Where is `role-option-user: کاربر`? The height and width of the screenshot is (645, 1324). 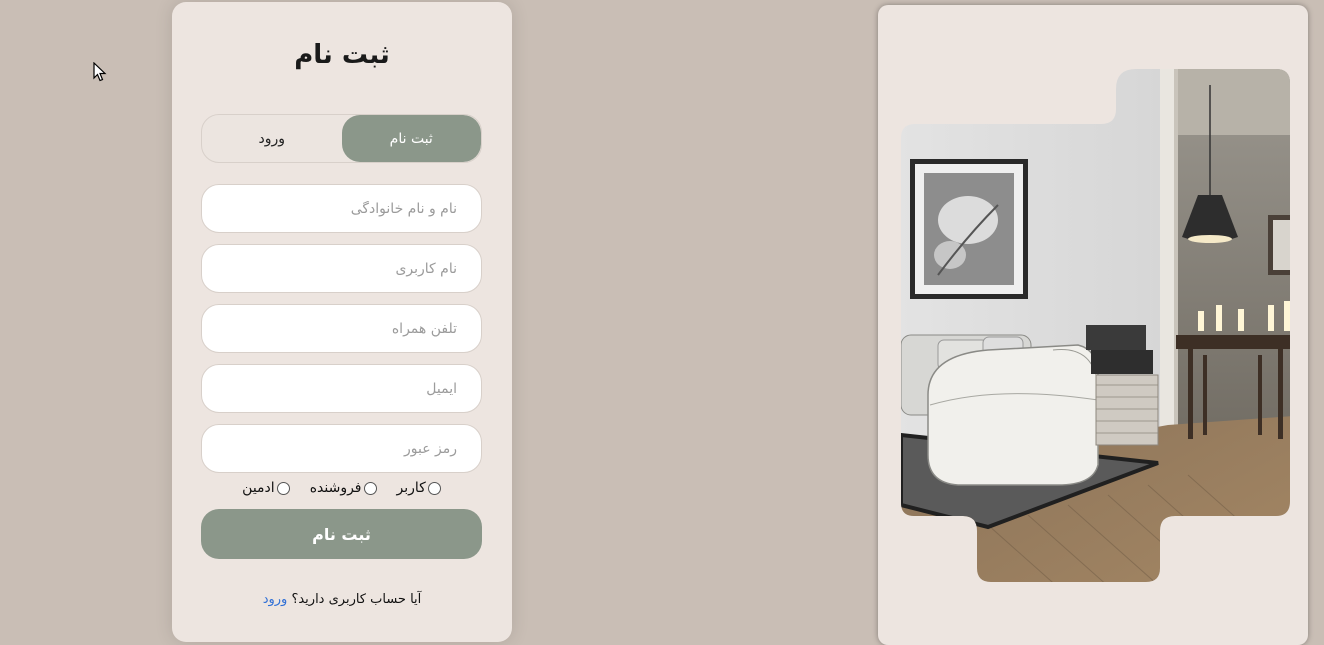 role-option-user: کاربر is located at coordinates (419, 488).